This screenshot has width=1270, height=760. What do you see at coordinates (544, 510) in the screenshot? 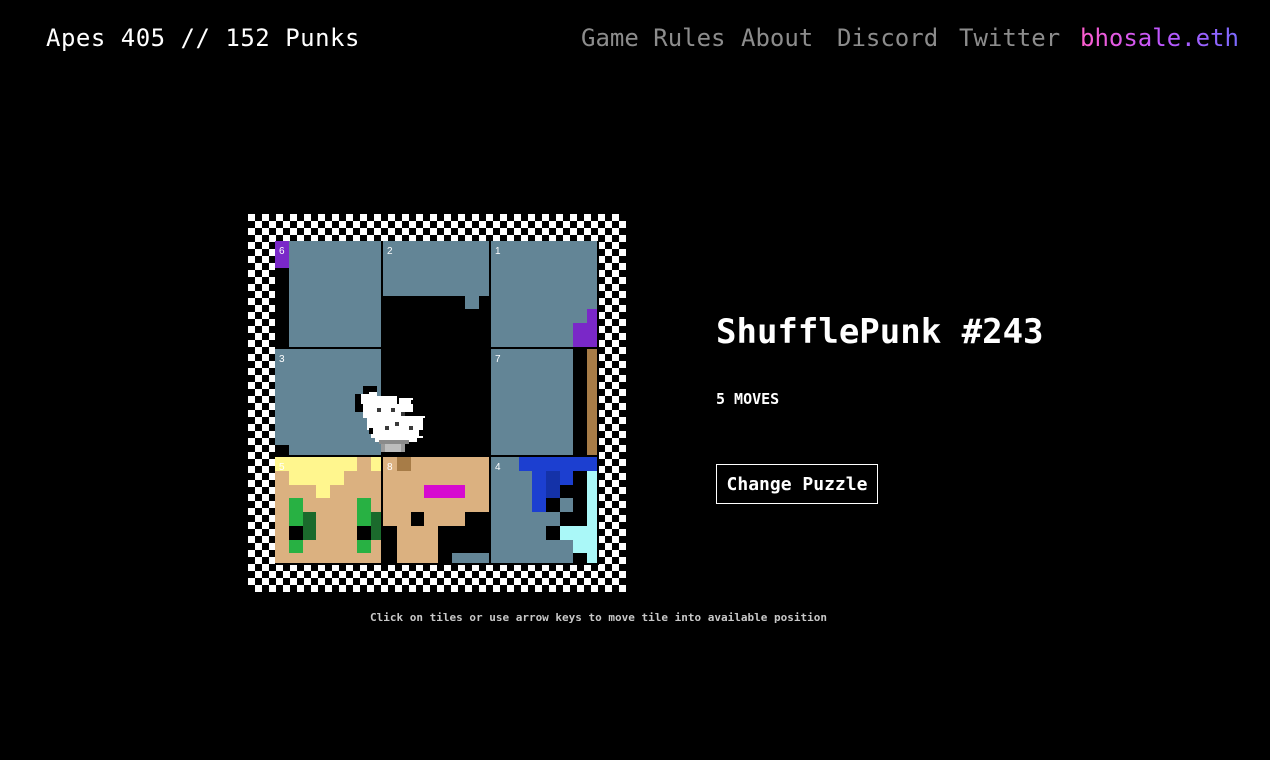
I see `puzzle-tile-4: 4` at bounding box center [544, 510].